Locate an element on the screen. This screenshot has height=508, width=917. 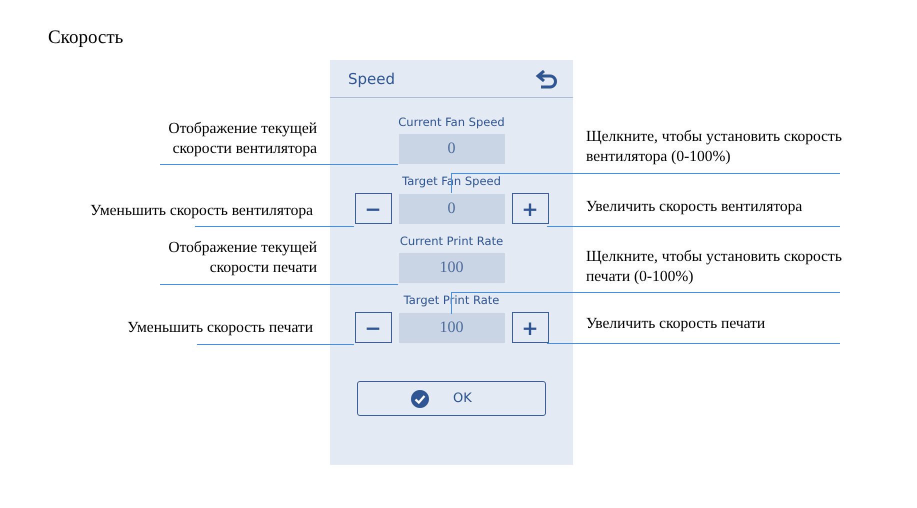
field-label: Current Fan Speed is located at coordinates (451, 122).